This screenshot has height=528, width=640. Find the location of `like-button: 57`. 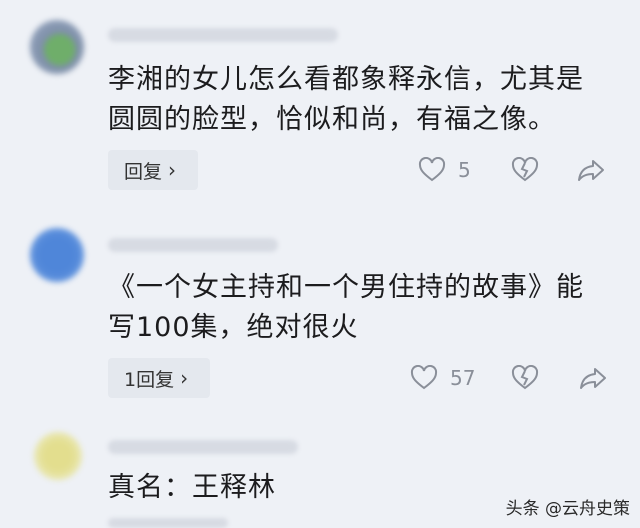

like-button: 57 is located at coordinates (442, 378).